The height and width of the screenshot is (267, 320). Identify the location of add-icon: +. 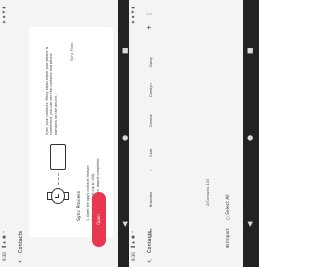
(149, 27).